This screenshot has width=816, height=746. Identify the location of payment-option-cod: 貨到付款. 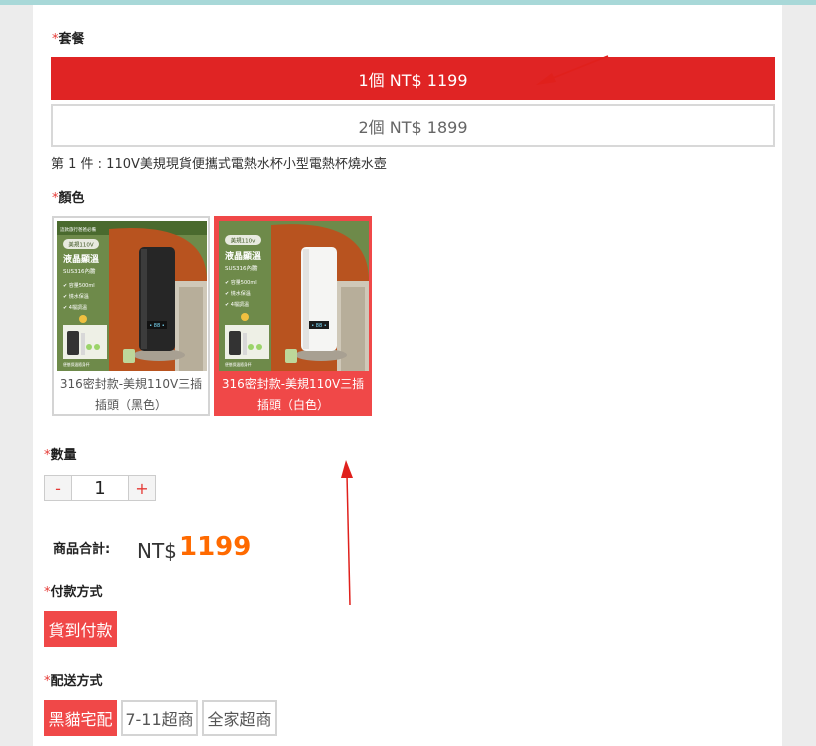
(80, 629).